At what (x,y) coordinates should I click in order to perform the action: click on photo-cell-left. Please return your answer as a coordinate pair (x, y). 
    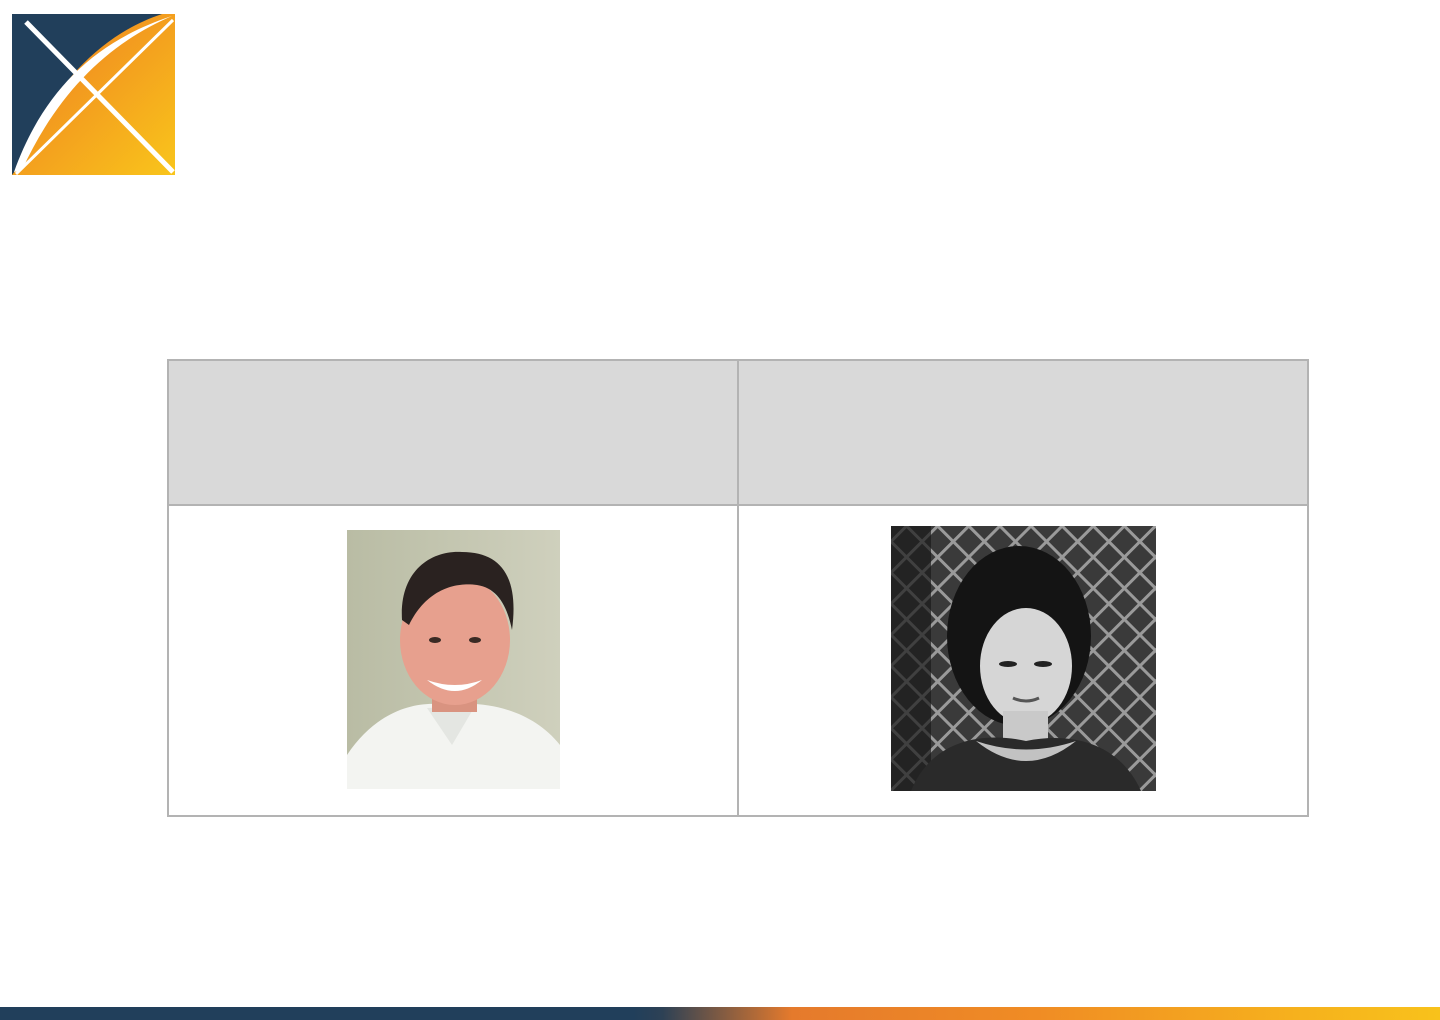
    Looking at the image, I should click on (453, 660).